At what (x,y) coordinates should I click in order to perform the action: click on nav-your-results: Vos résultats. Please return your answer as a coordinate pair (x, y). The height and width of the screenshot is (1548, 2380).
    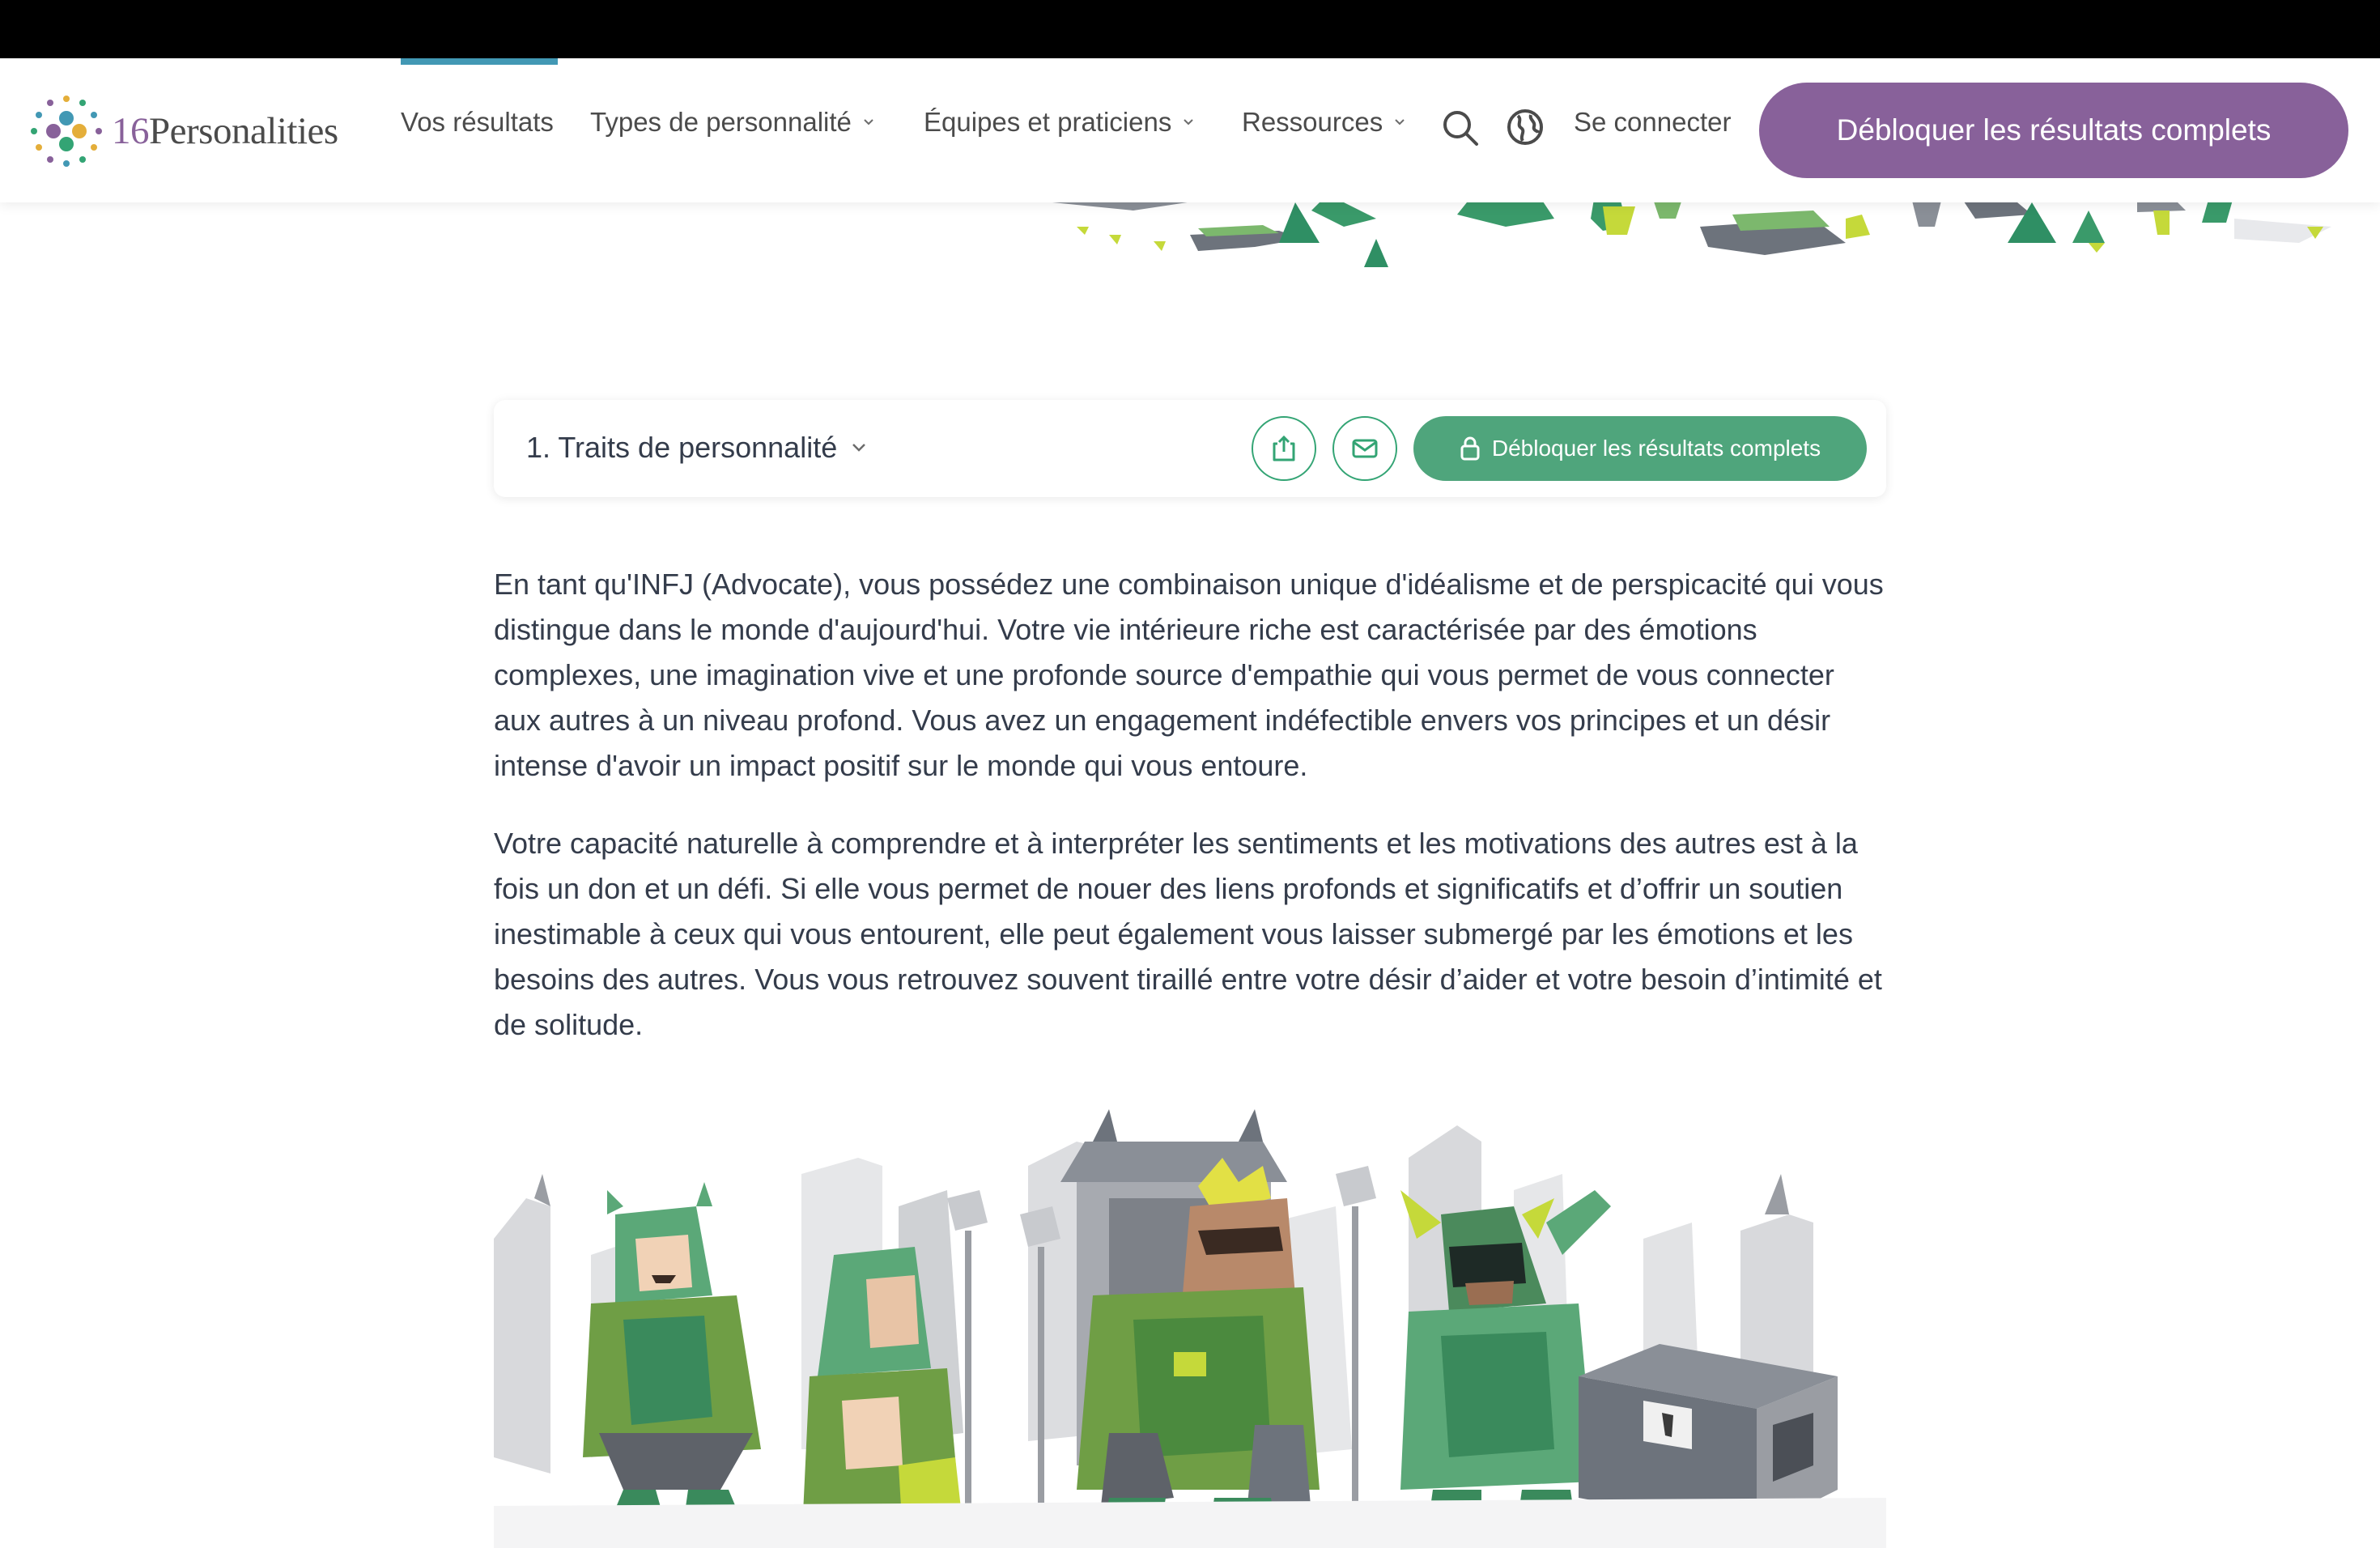
    Looking at the image, I should click on (477, 123).